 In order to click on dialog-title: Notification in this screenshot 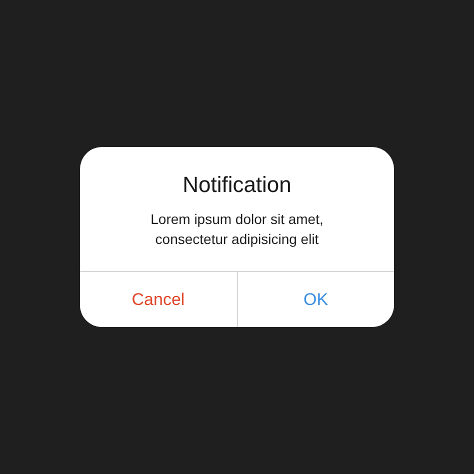, I will do `click(237, 185)`.